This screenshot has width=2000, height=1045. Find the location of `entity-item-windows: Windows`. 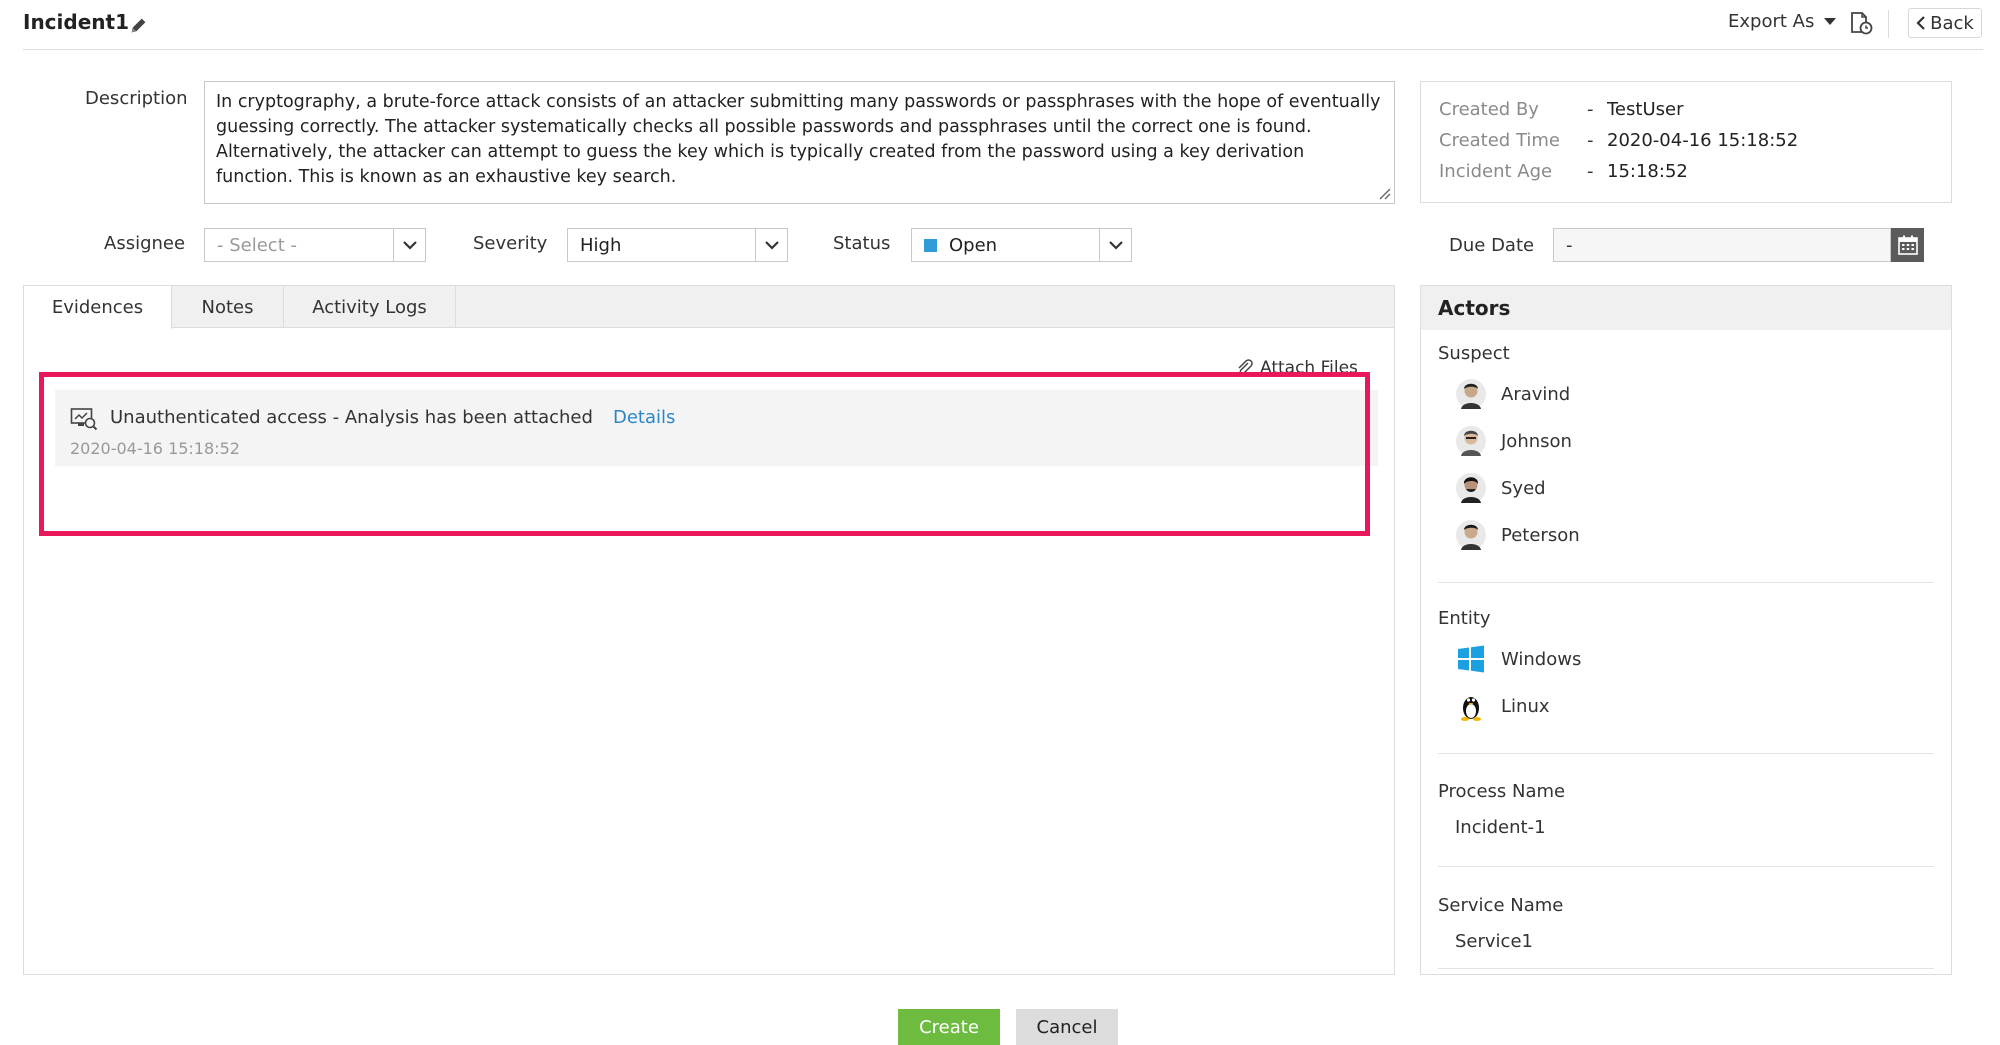

entity-item-windows: Windows is located at coordinates (1518, 659).